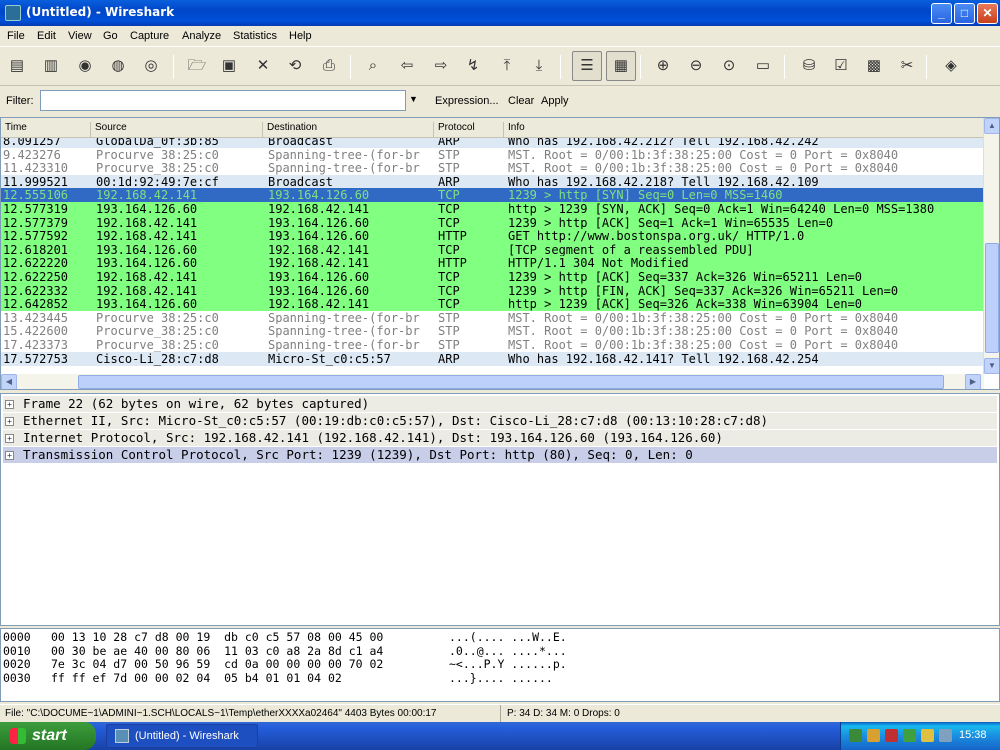 This screenshot has width=1000, height=750. What do you see at coordinates (329, 66) in the screenshot?
I see `print-icon: ⎙` at bounding box center [329, 66].